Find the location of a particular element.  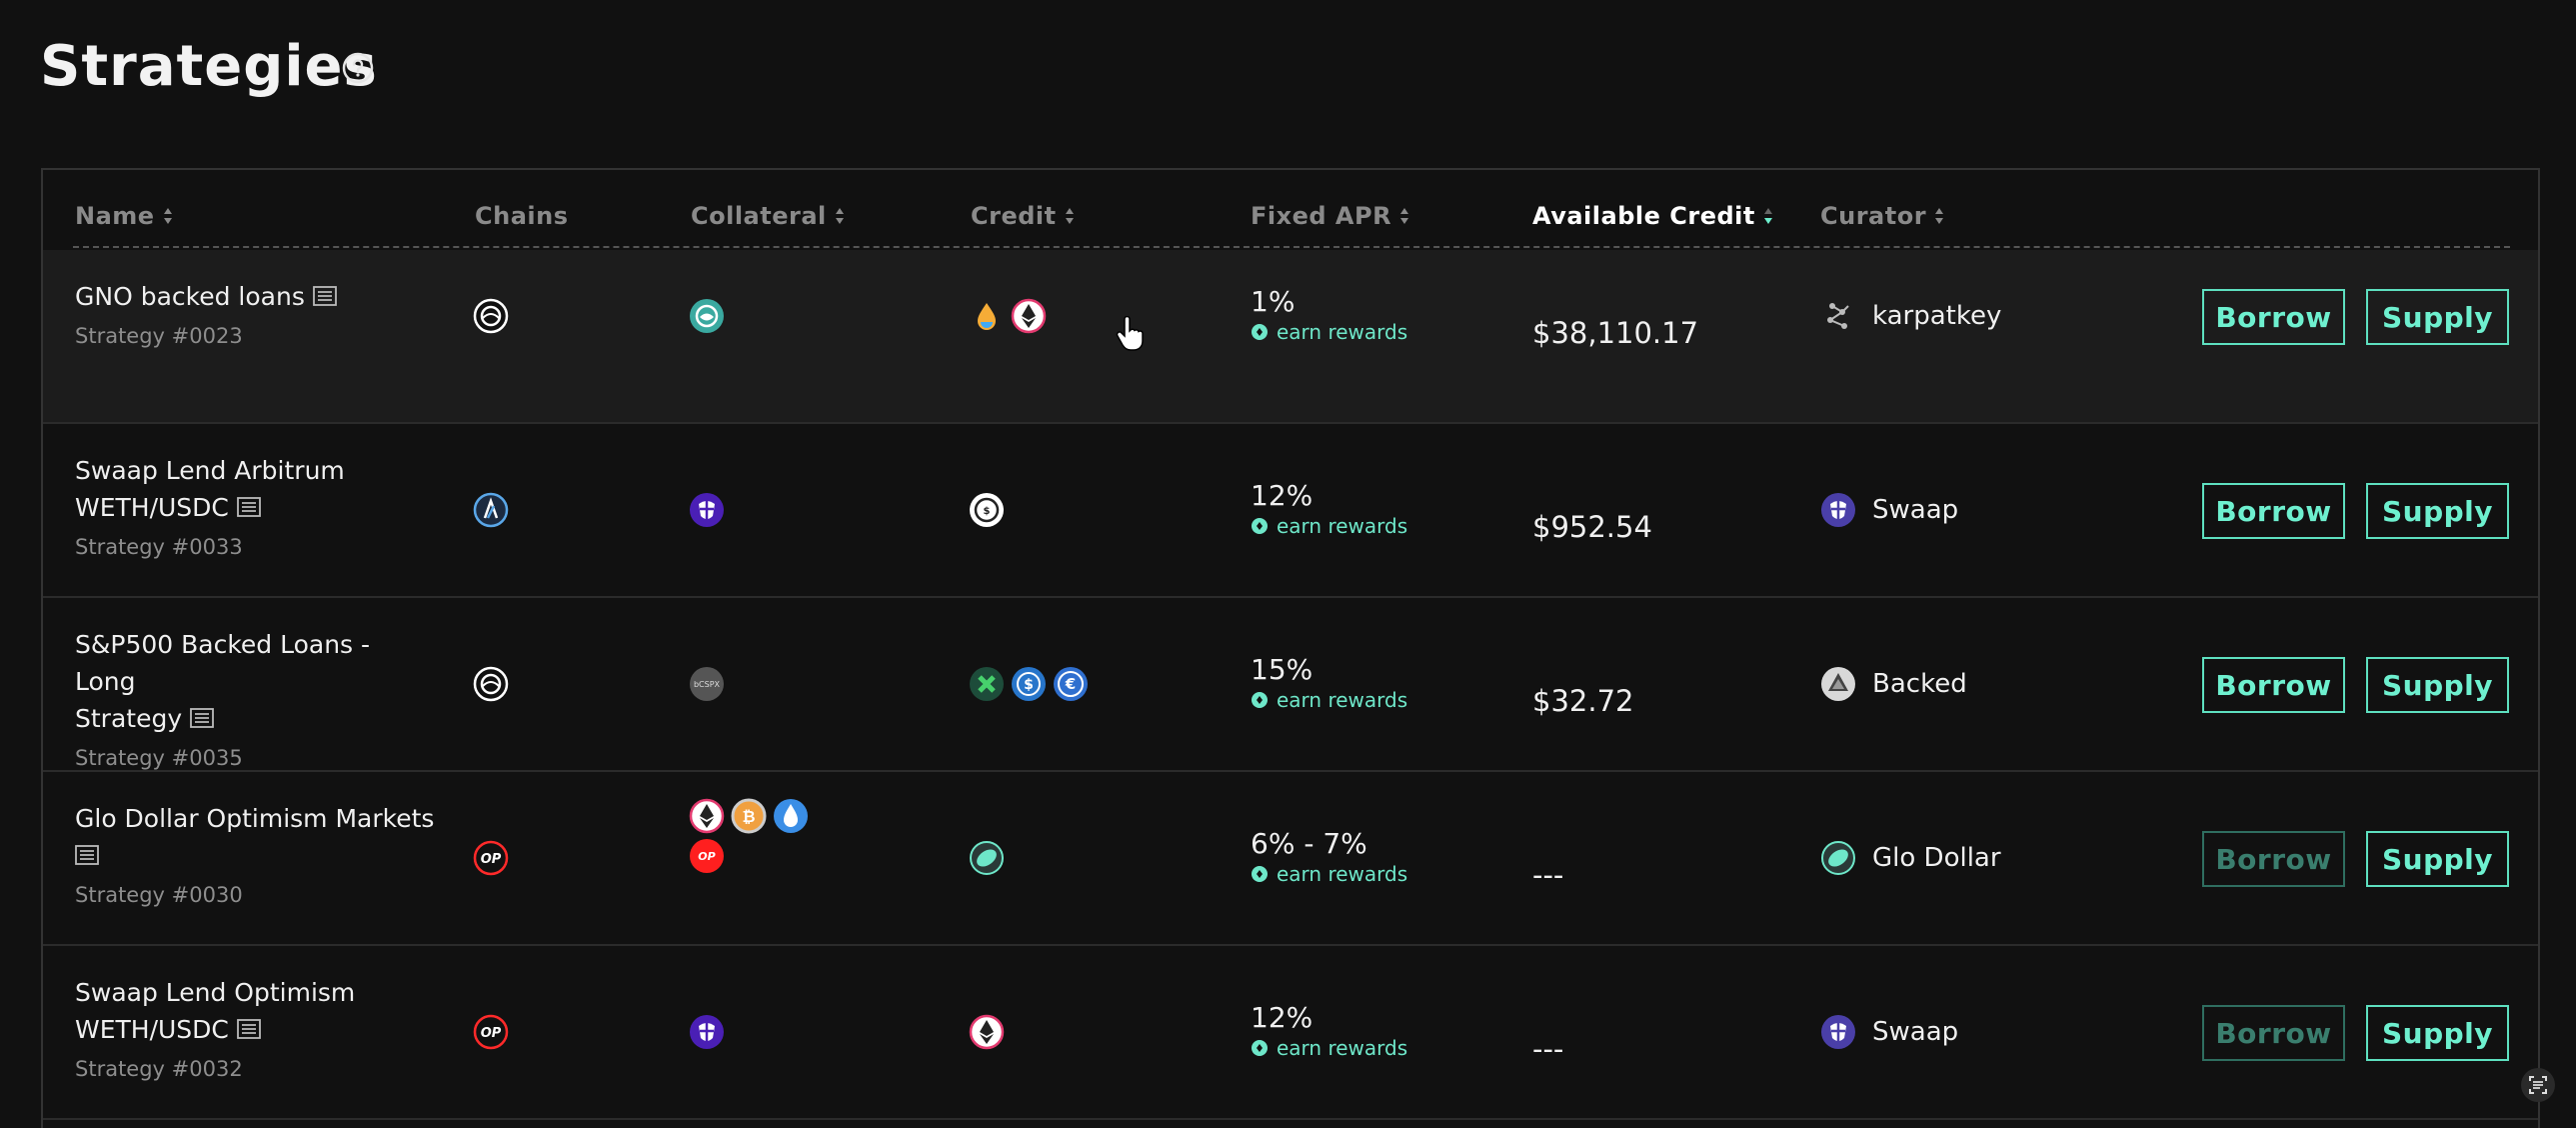

apr-value: 6% - 7% is located at coordinates (1309, 843).